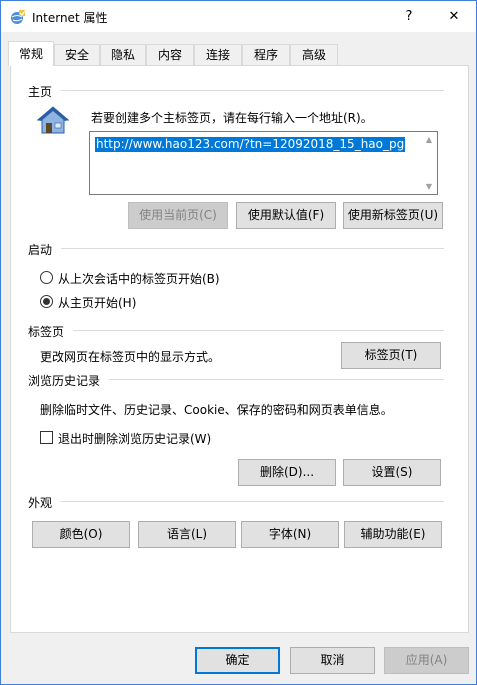 This screenshot has width=477, height=685. What do you see at coordinates (64, 381) in the screenshot?
I see `history-section-label: 浏览历史记录` at bounding box center [64, 381].